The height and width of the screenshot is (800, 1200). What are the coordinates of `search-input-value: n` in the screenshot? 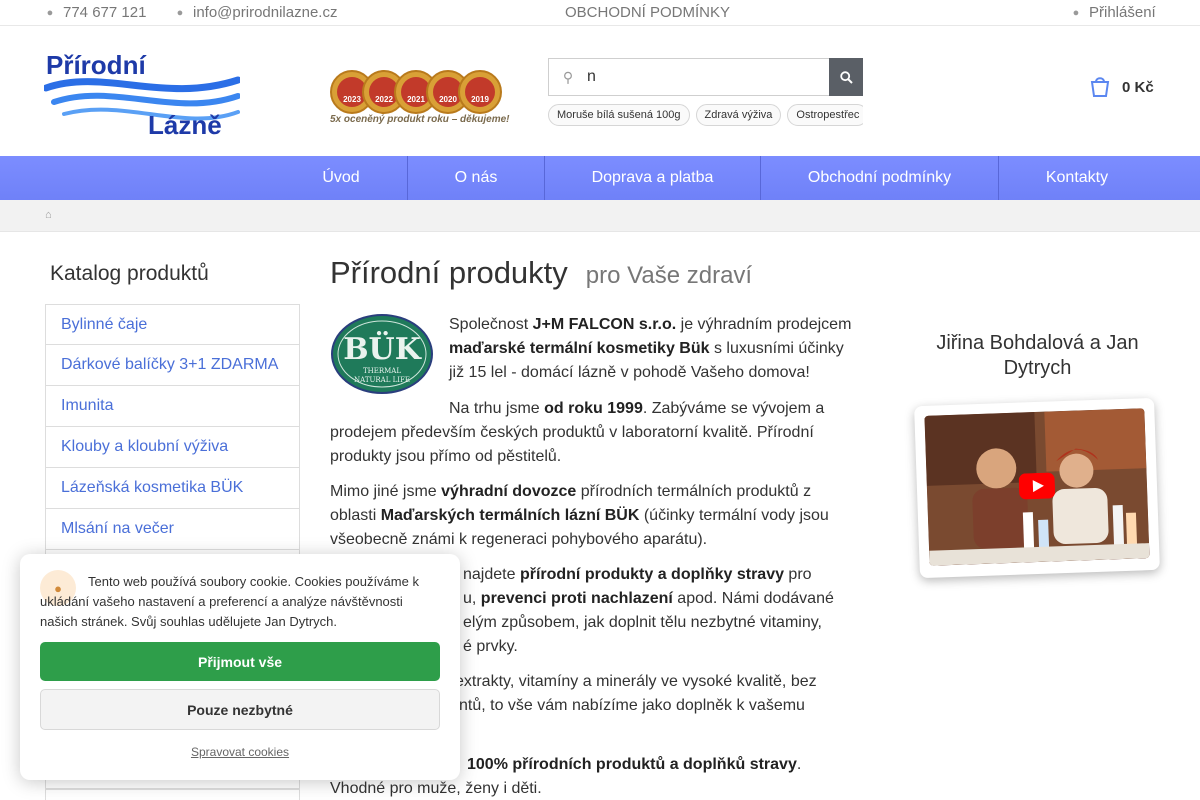 It's located at (591, 77).